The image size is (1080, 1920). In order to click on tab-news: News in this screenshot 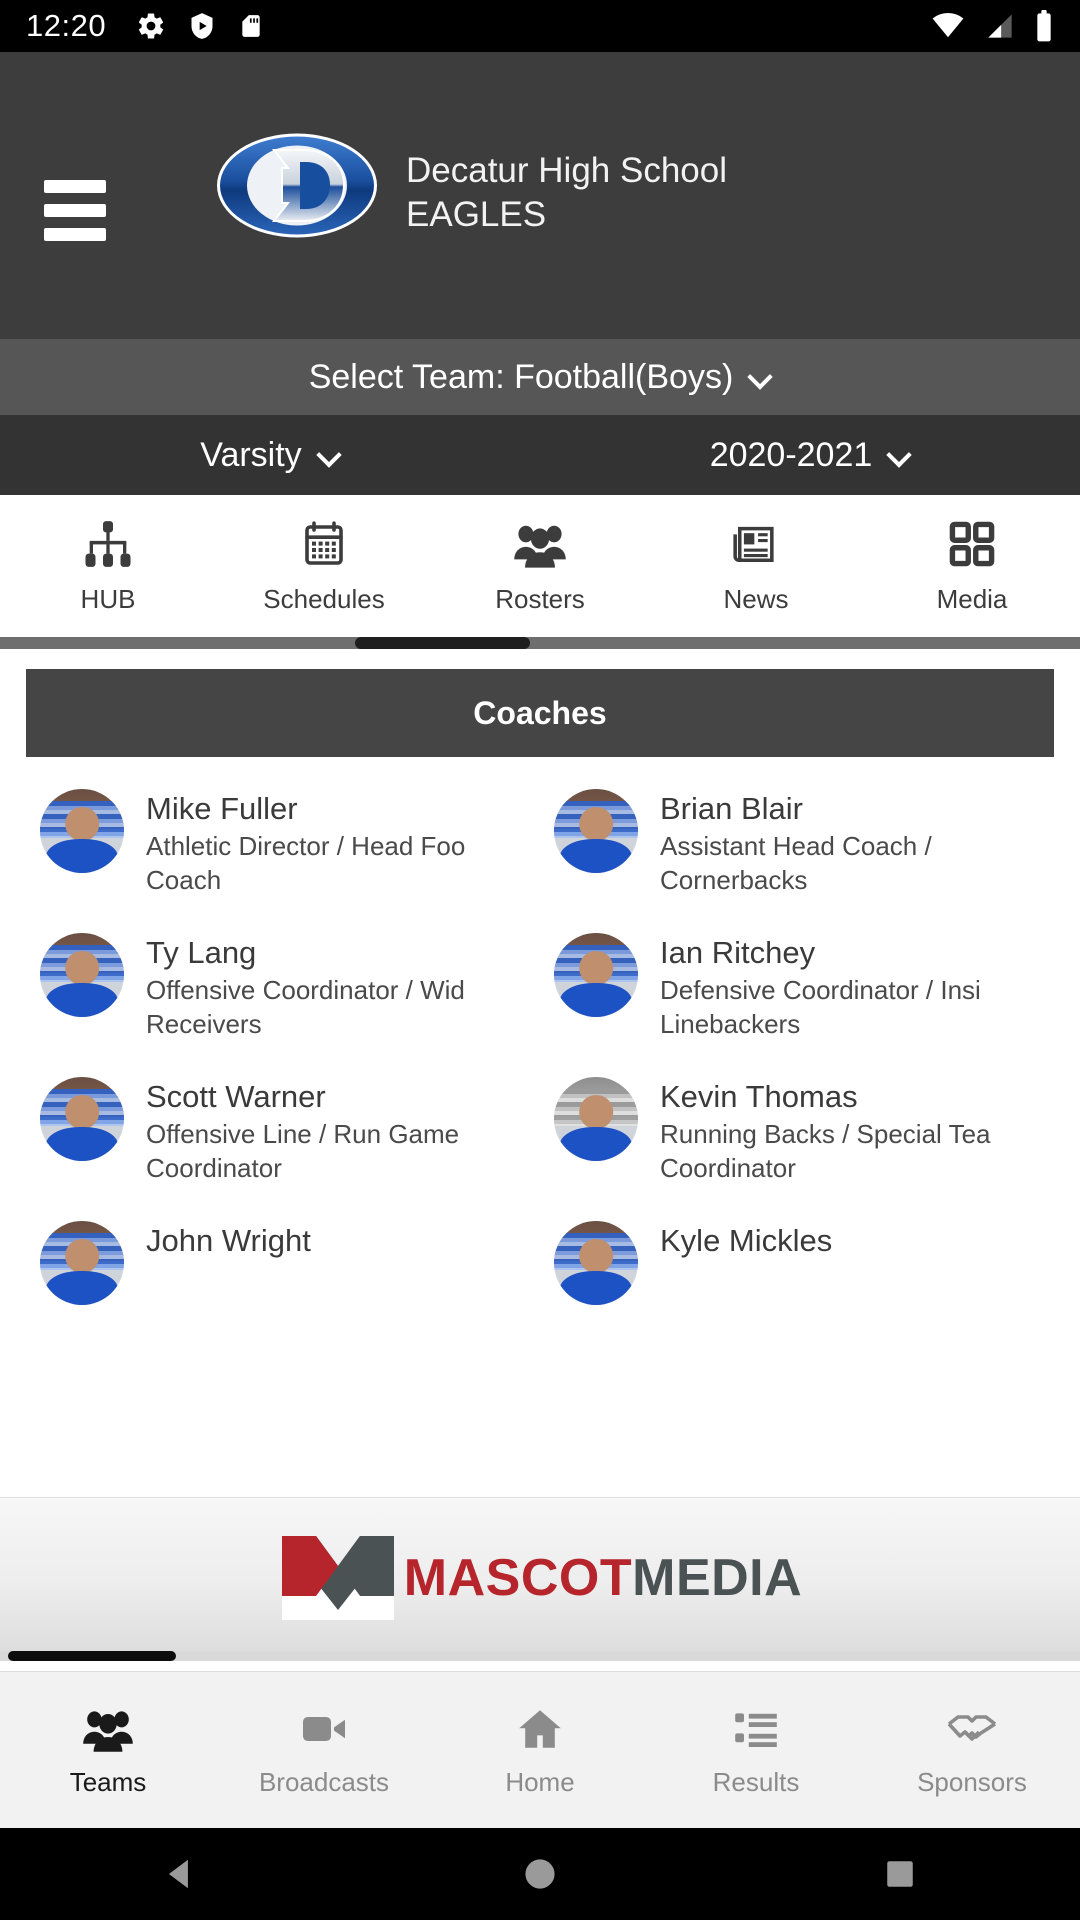, I will do `click(756, 566)`.